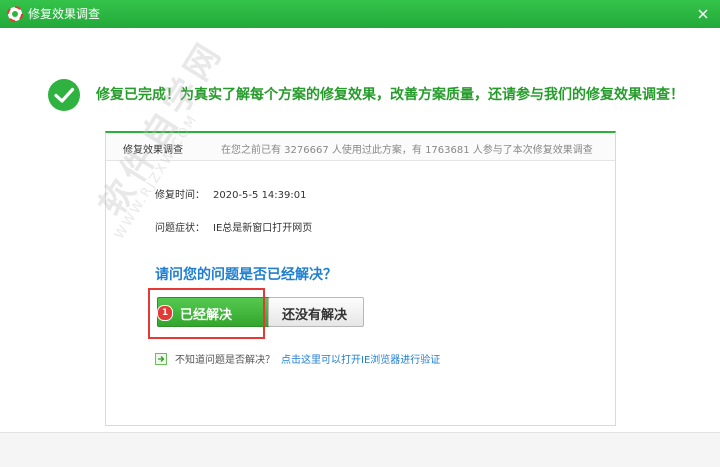 The width and height of the screenshot is (720, 467). I want to click on repair-time-value: 2020-5-5 14:39:01, so click(260, 195).